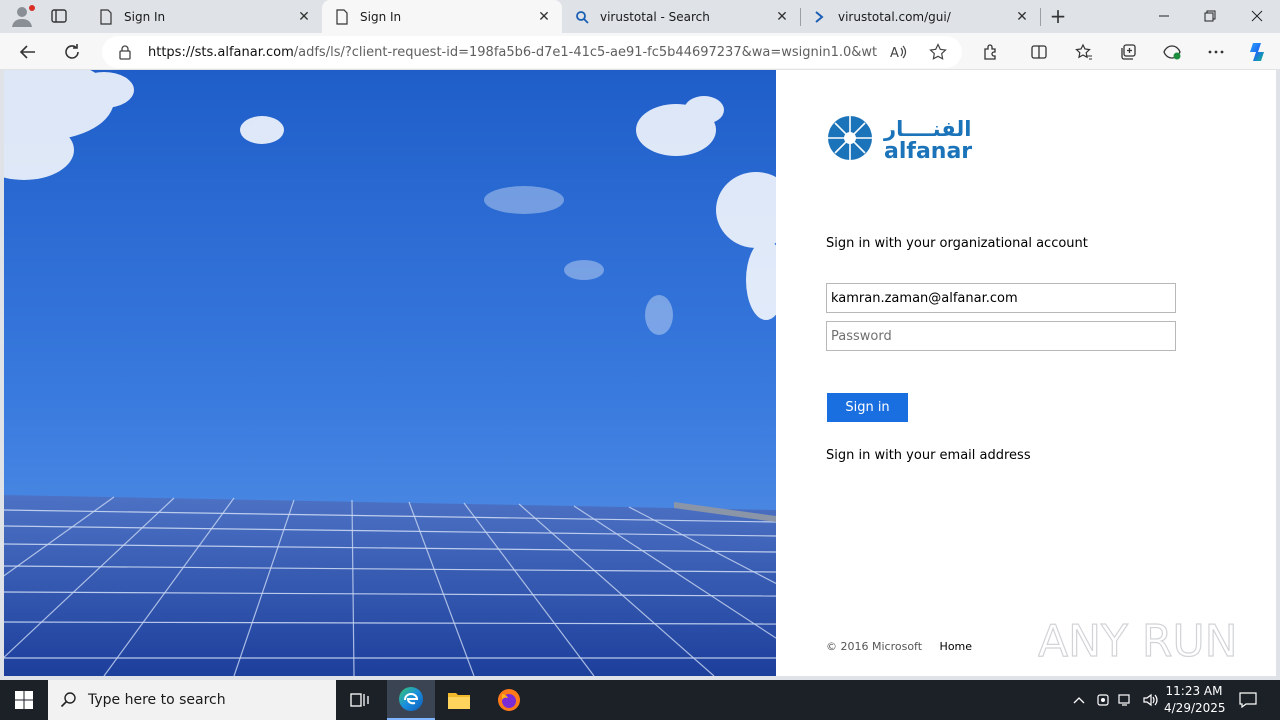  I want to click on sign-in-email-link: Sign in with your email address, so click(928, 455).